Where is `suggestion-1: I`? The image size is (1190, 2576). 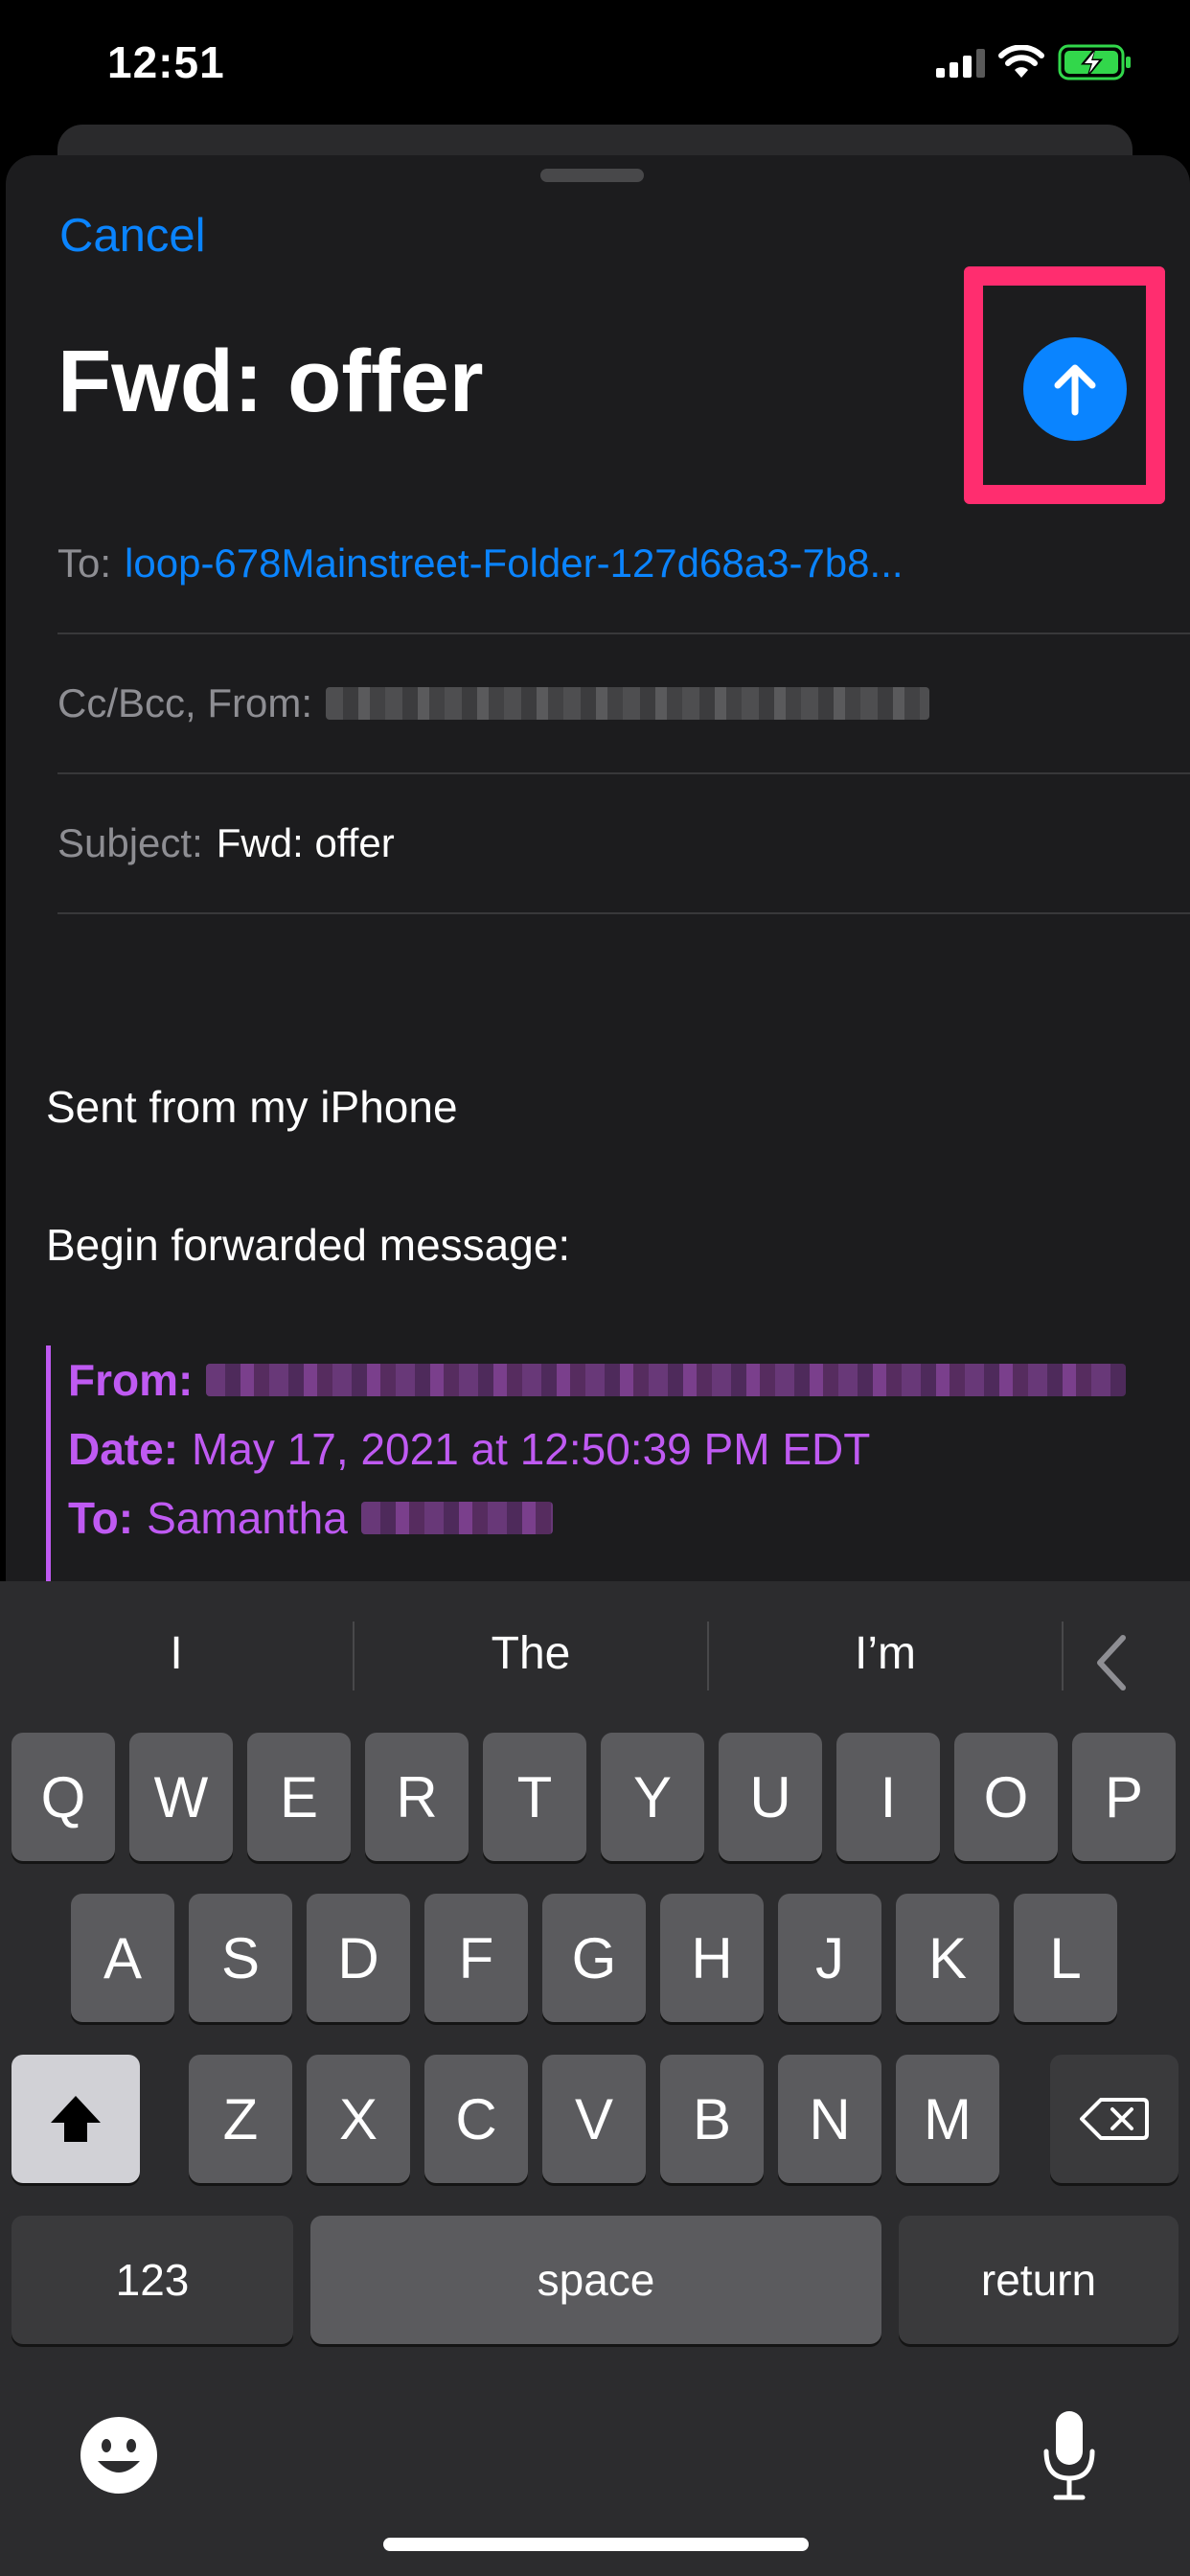
suggestion-1: I is located at coordinates (177, 1653).